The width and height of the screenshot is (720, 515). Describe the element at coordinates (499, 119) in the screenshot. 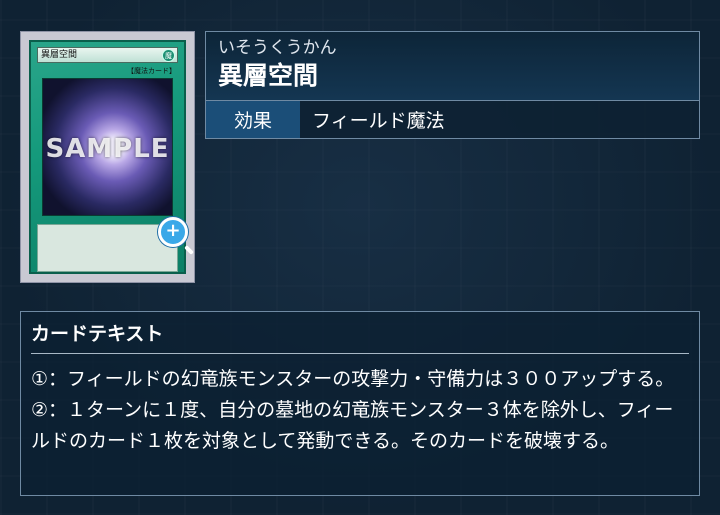

I see `effect-value: フィールド魔法` at that location.